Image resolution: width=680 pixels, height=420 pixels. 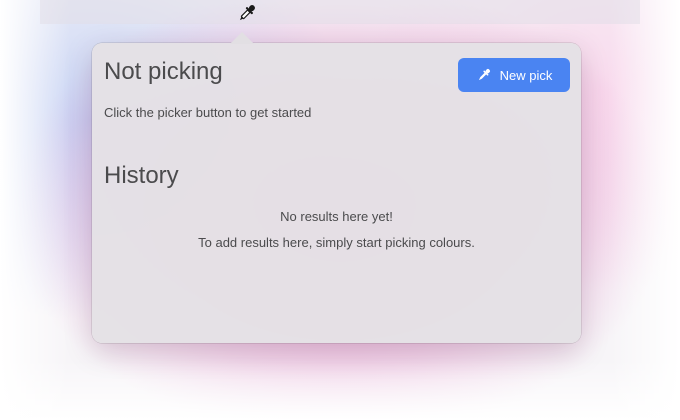 What do you see at coordinates (208, 112) in the screenshot?
I see `status-subtitle: Click the picker button to get started` at bounding box center [208, 112].